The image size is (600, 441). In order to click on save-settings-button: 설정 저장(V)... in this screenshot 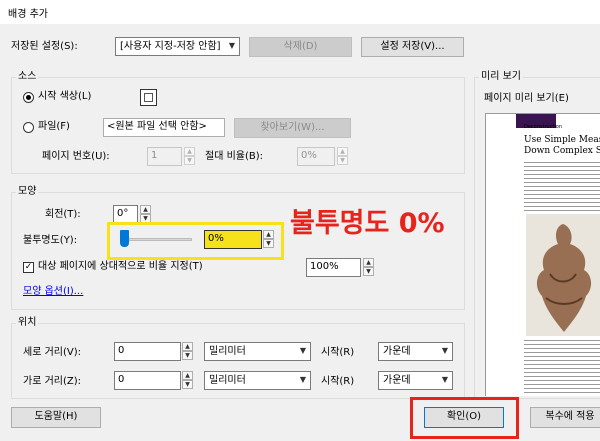, I will do `click(412, 47)`.